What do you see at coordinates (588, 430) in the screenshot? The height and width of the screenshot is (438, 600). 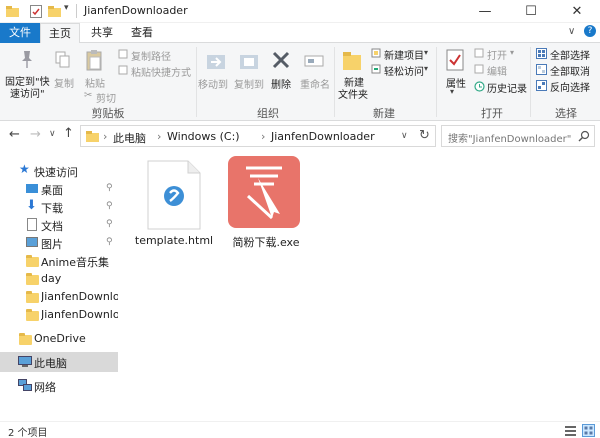 I see `large-icons-view-icon` at bounding box center [588, 430].